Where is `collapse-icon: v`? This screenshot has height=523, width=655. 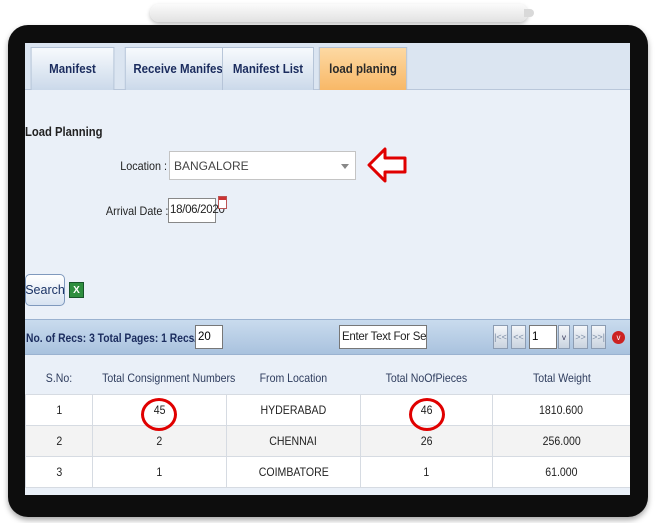 collapse-icon: v is located at coordinates (618, 337).